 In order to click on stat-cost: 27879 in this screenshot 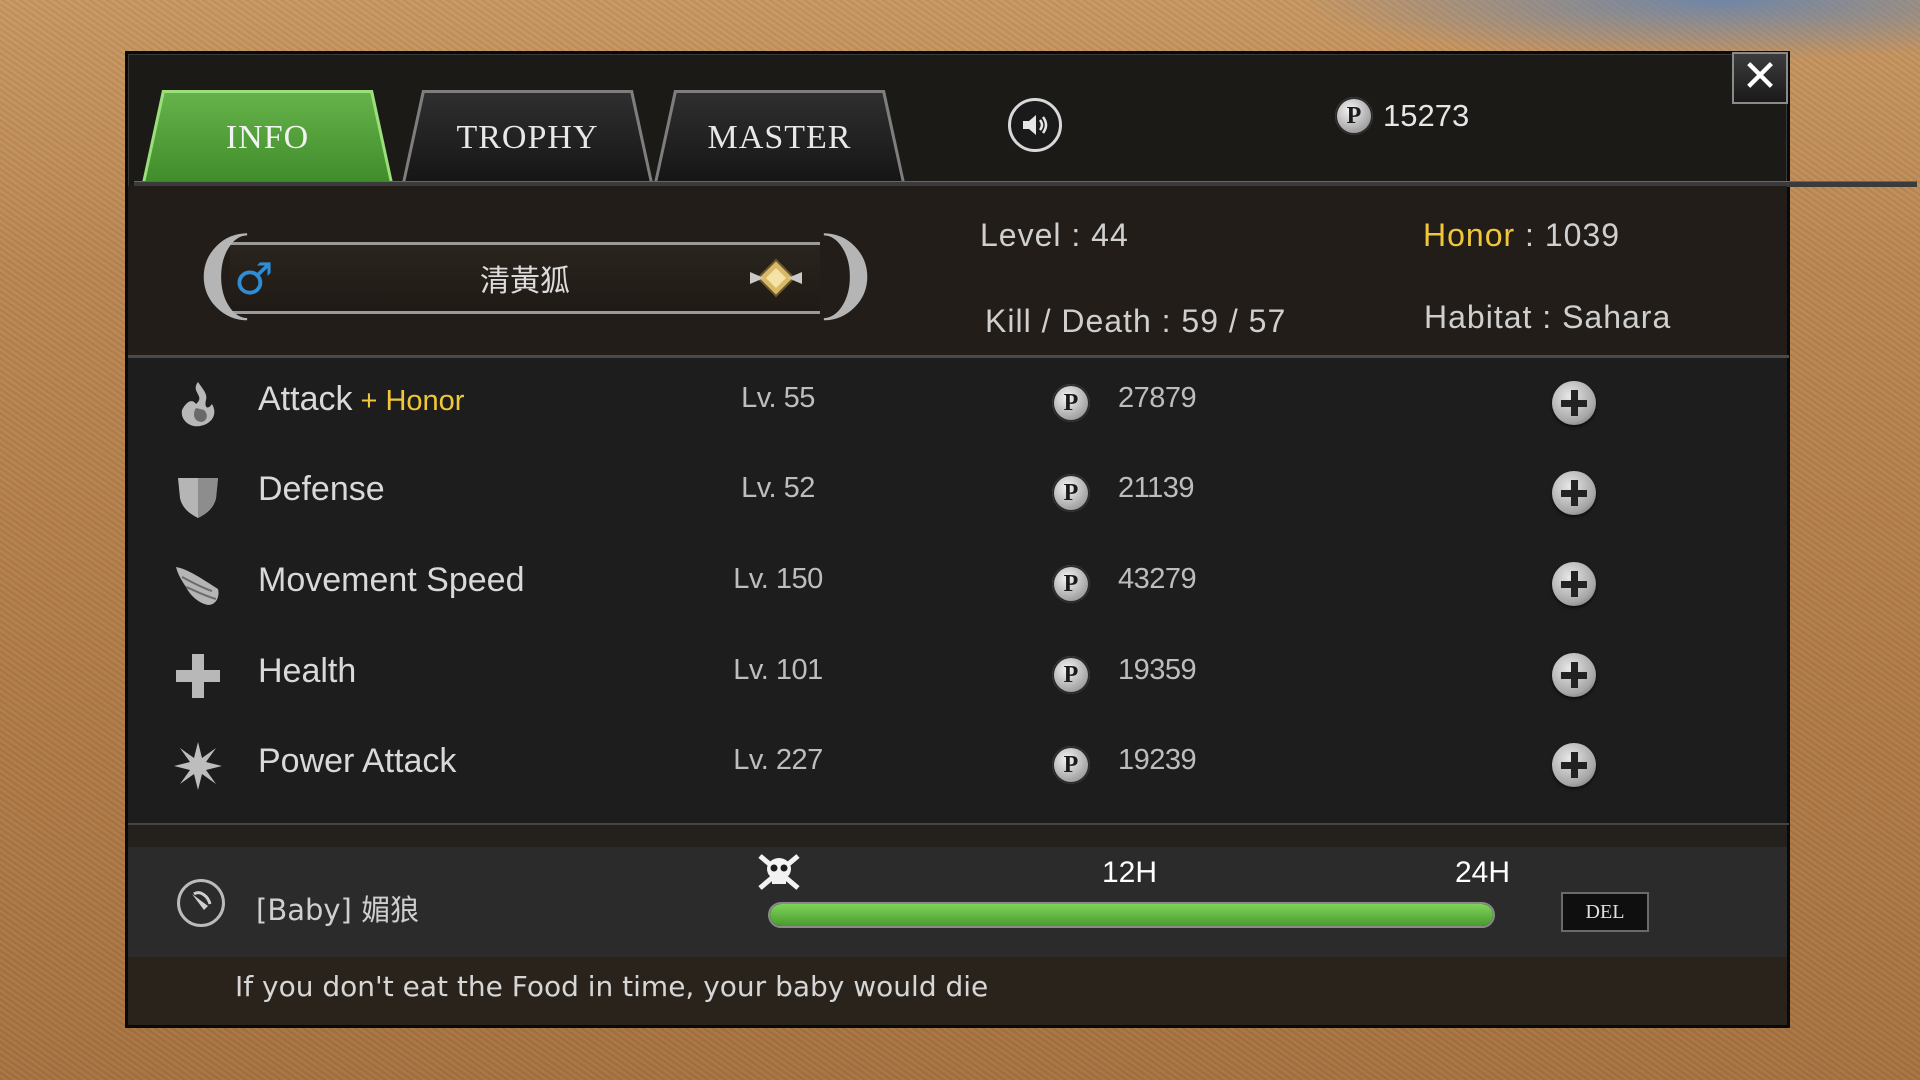, I will do `click(1157, 398)`.